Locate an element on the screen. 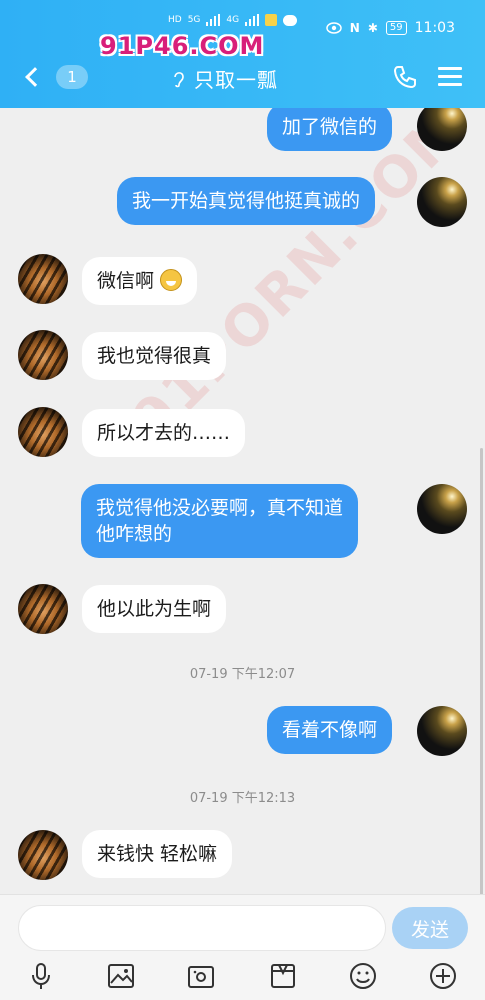 Image resolution: width=485 pixels, height=1000 pixels. network-indicators: HD 5G 4G is located at coordinates (233, 20).